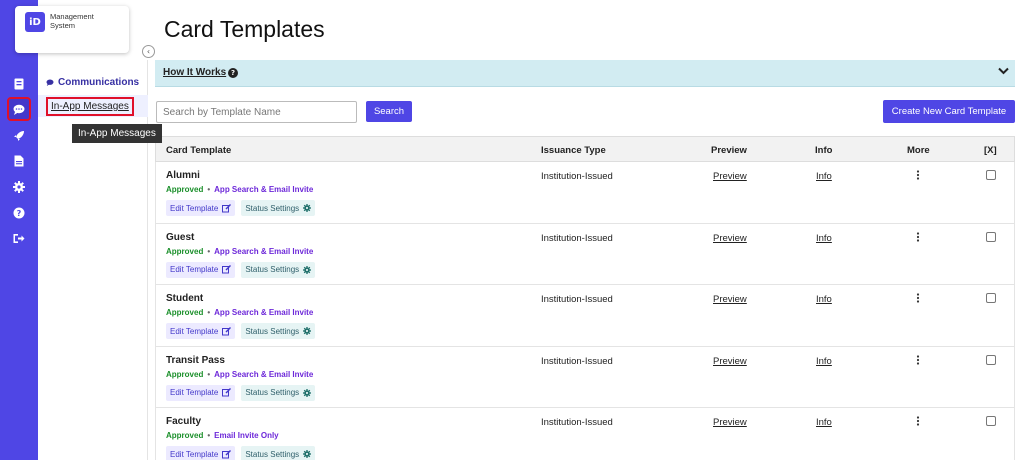 The height and width of the screenshot is (460, 1024). I want to click on how-it-works-label: How It Works, so click(194, 72).